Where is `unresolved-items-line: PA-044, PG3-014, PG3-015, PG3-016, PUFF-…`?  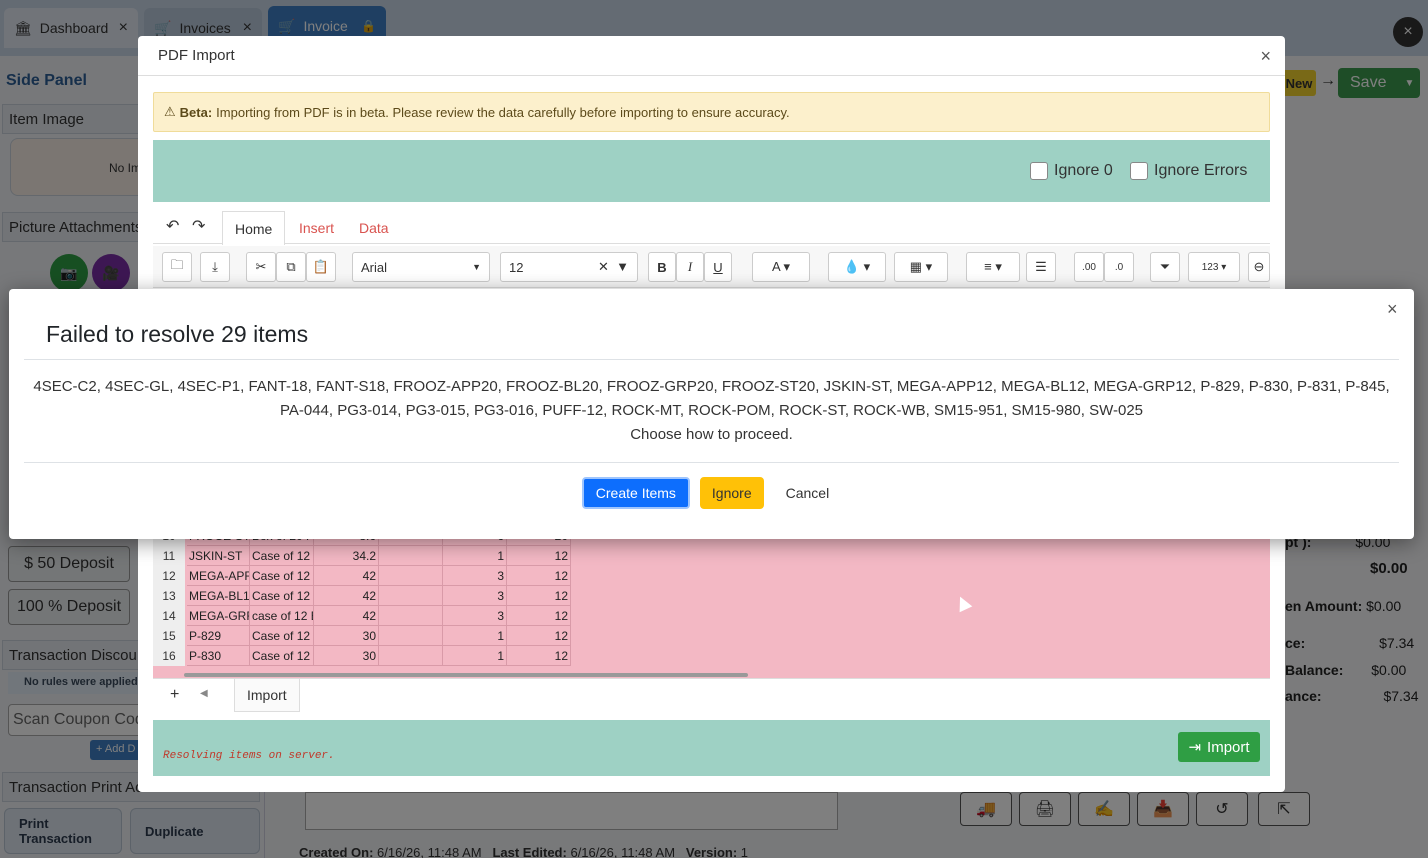
unresolved-items-line: PA-044, PG3-014, PG3-015, PG3-016, PUFF-… is located at coordinates (711, 410).